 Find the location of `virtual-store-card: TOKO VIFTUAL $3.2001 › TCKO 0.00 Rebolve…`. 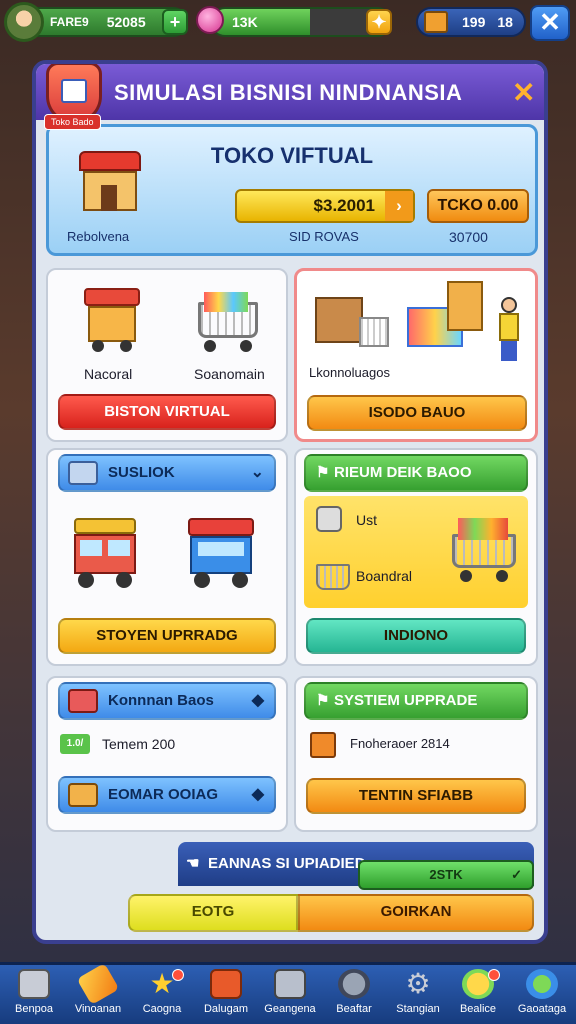

virtual-store-card: TOKO VIFTUAL $3.2001 › TCKO 0.00 Rebolve… is located at coordinates (292, 190).